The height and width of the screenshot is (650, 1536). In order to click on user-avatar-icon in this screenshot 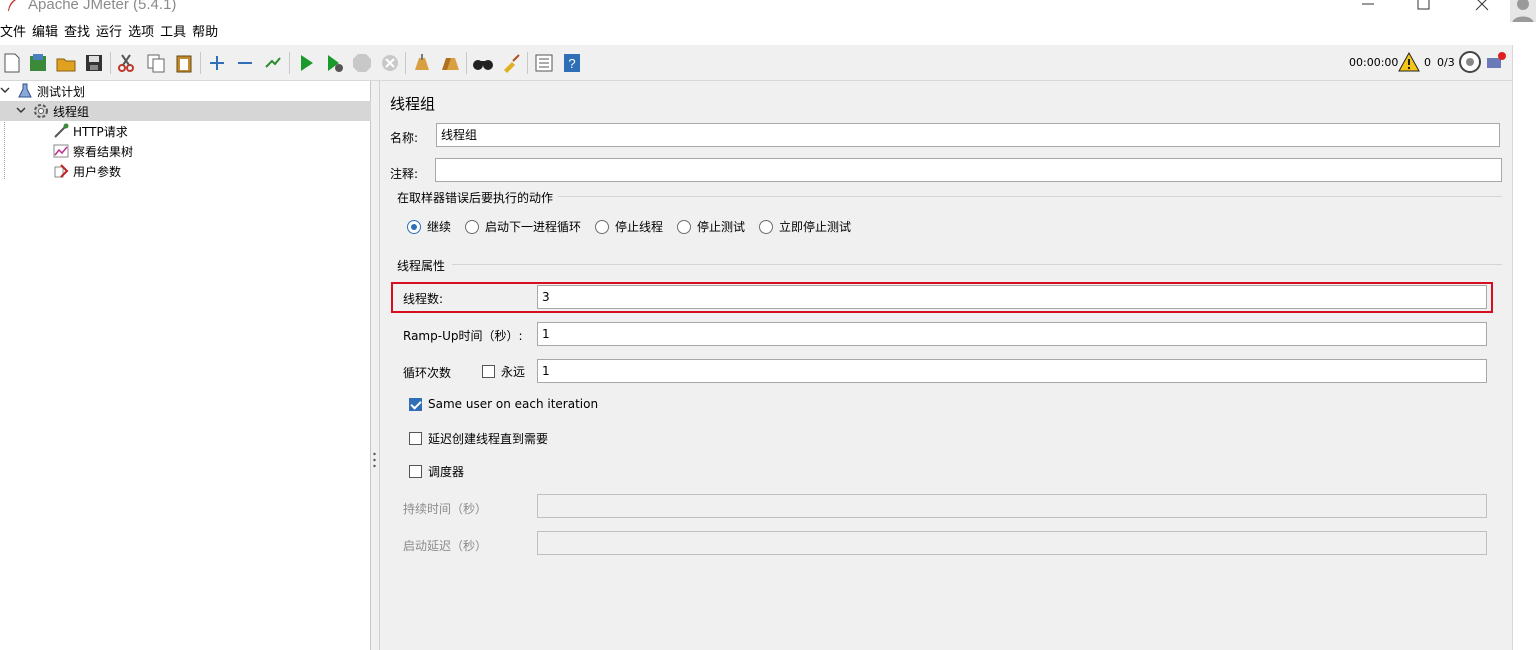, I will do `click(1523, 12)`.